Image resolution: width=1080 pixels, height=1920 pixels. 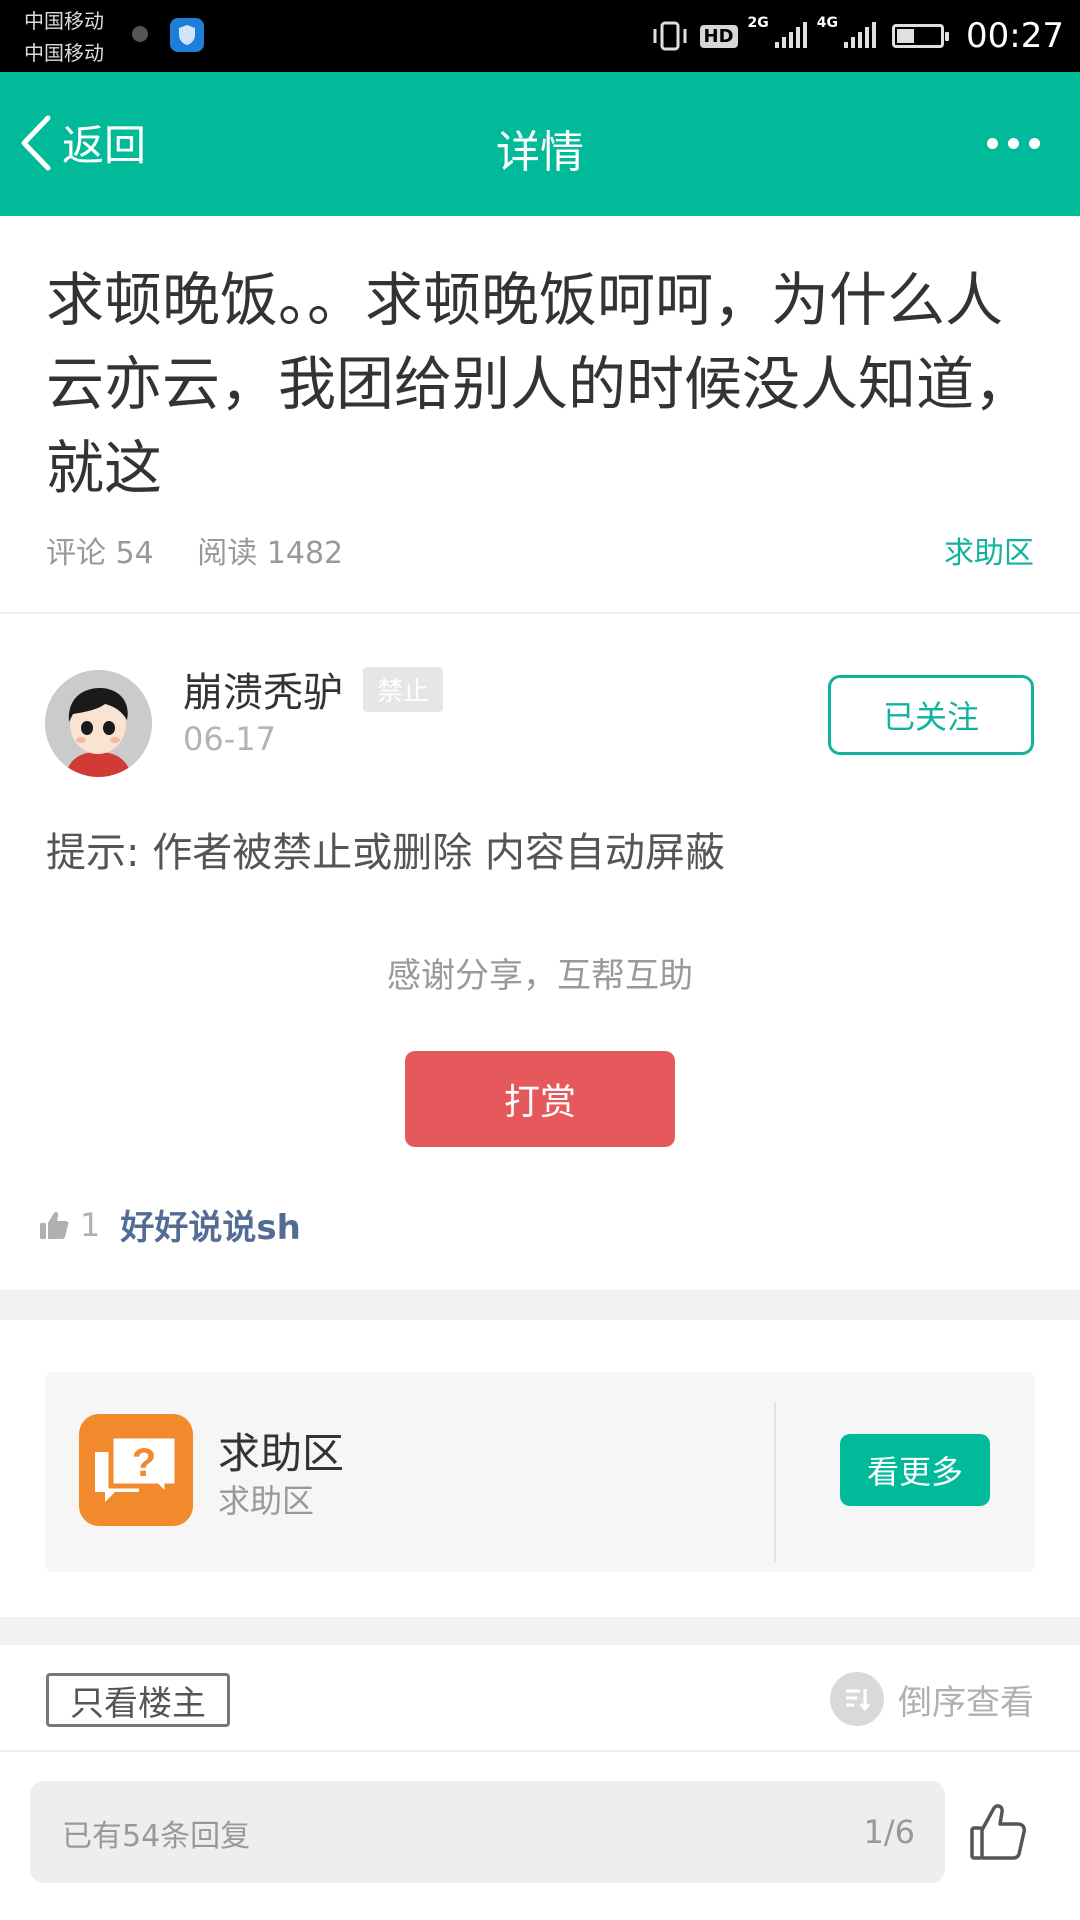 I want to click on help-board-icon: ?, so click(x=136, y=1470).